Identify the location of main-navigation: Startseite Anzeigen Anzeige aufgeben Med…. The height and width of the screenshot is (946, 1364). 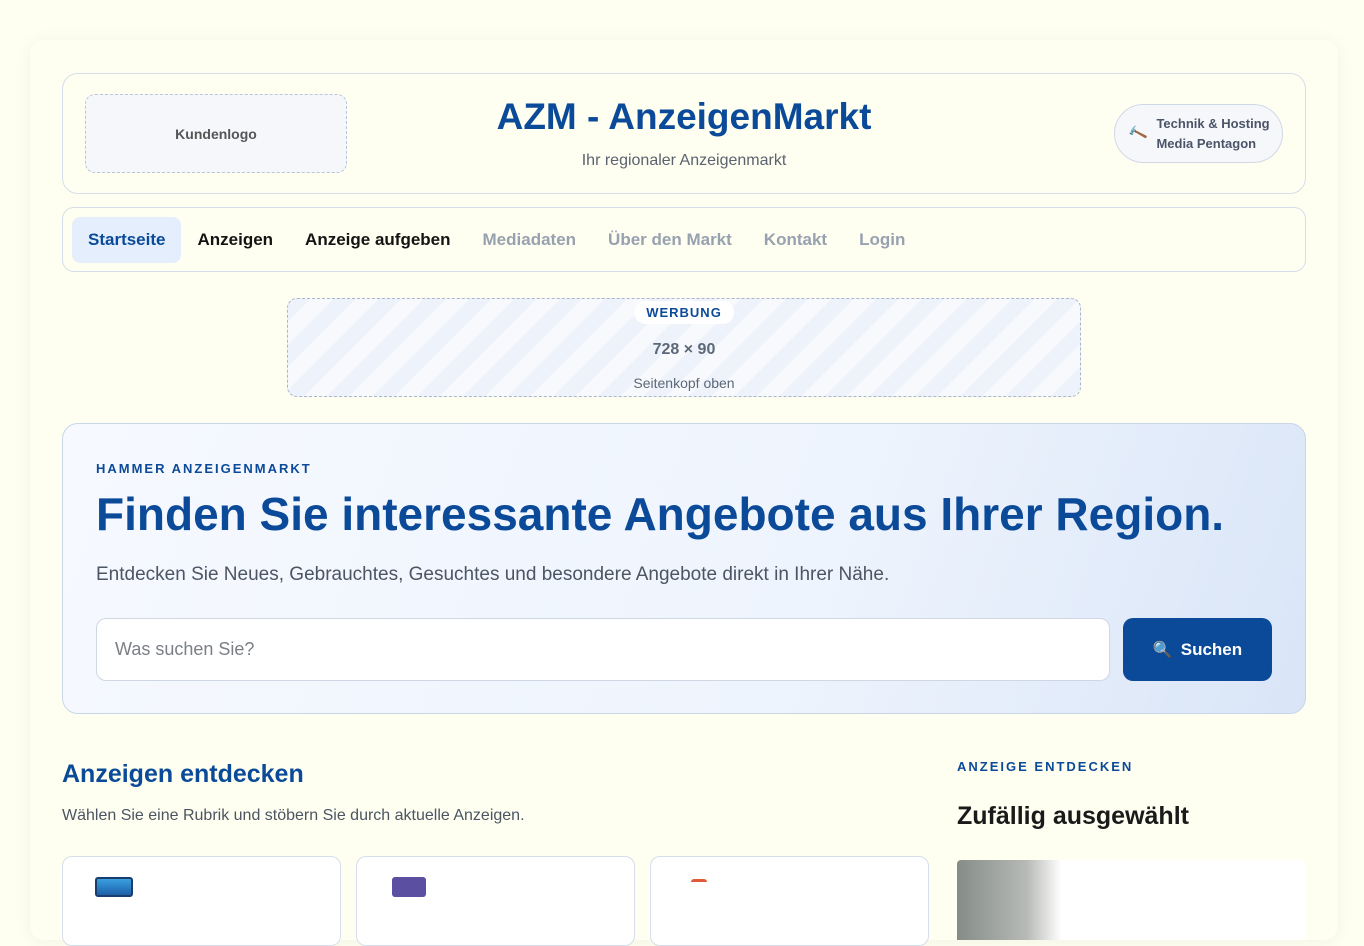
(684, 239).